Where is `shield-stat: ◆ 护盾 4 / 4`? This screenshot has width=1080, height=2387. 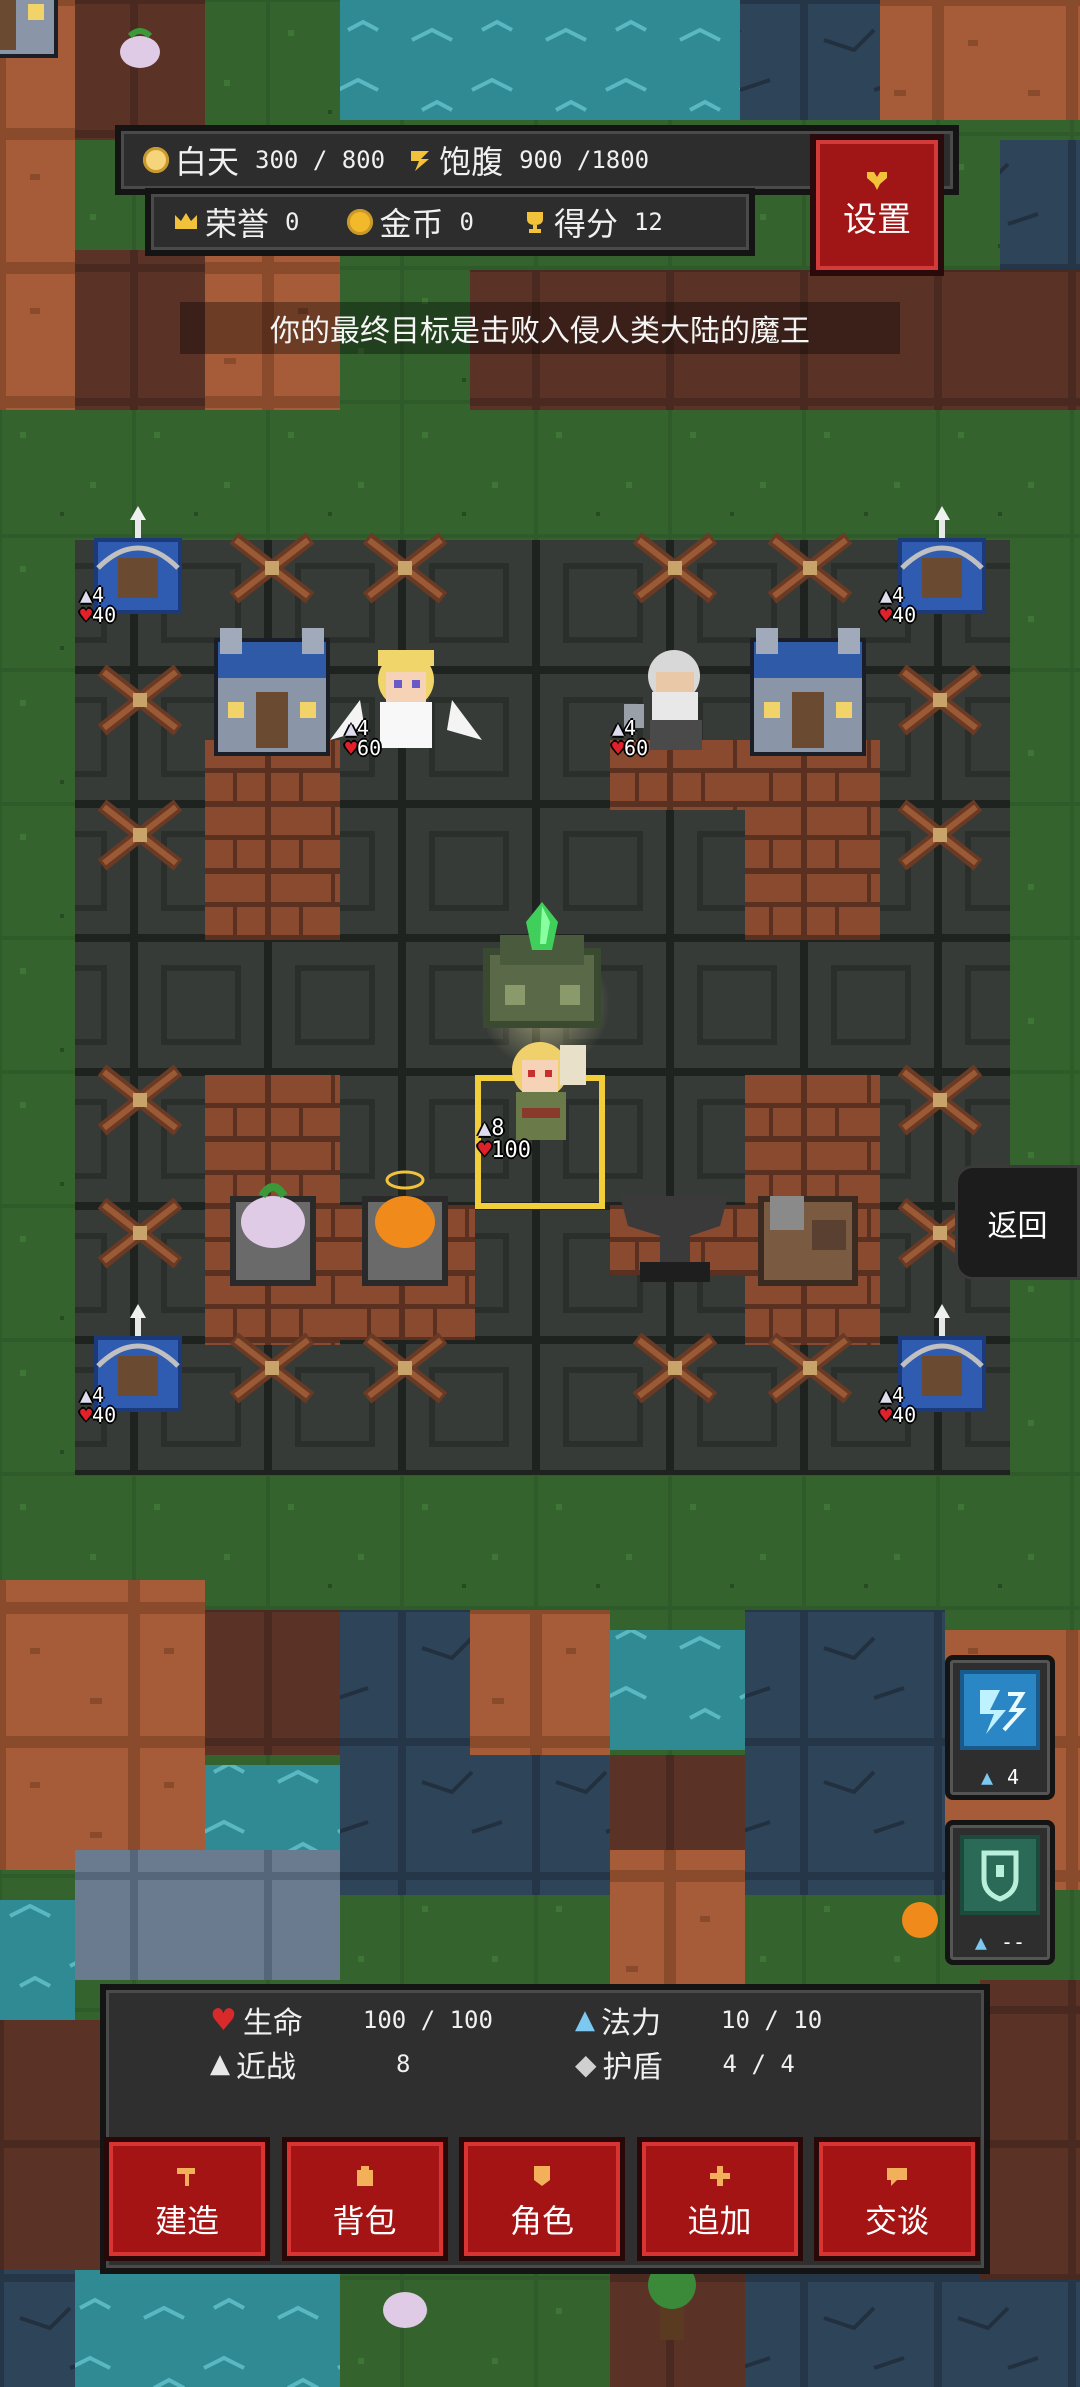
shield-stat: ◆ 护盾 4 / 4 is located at coordinates (734, 2064).